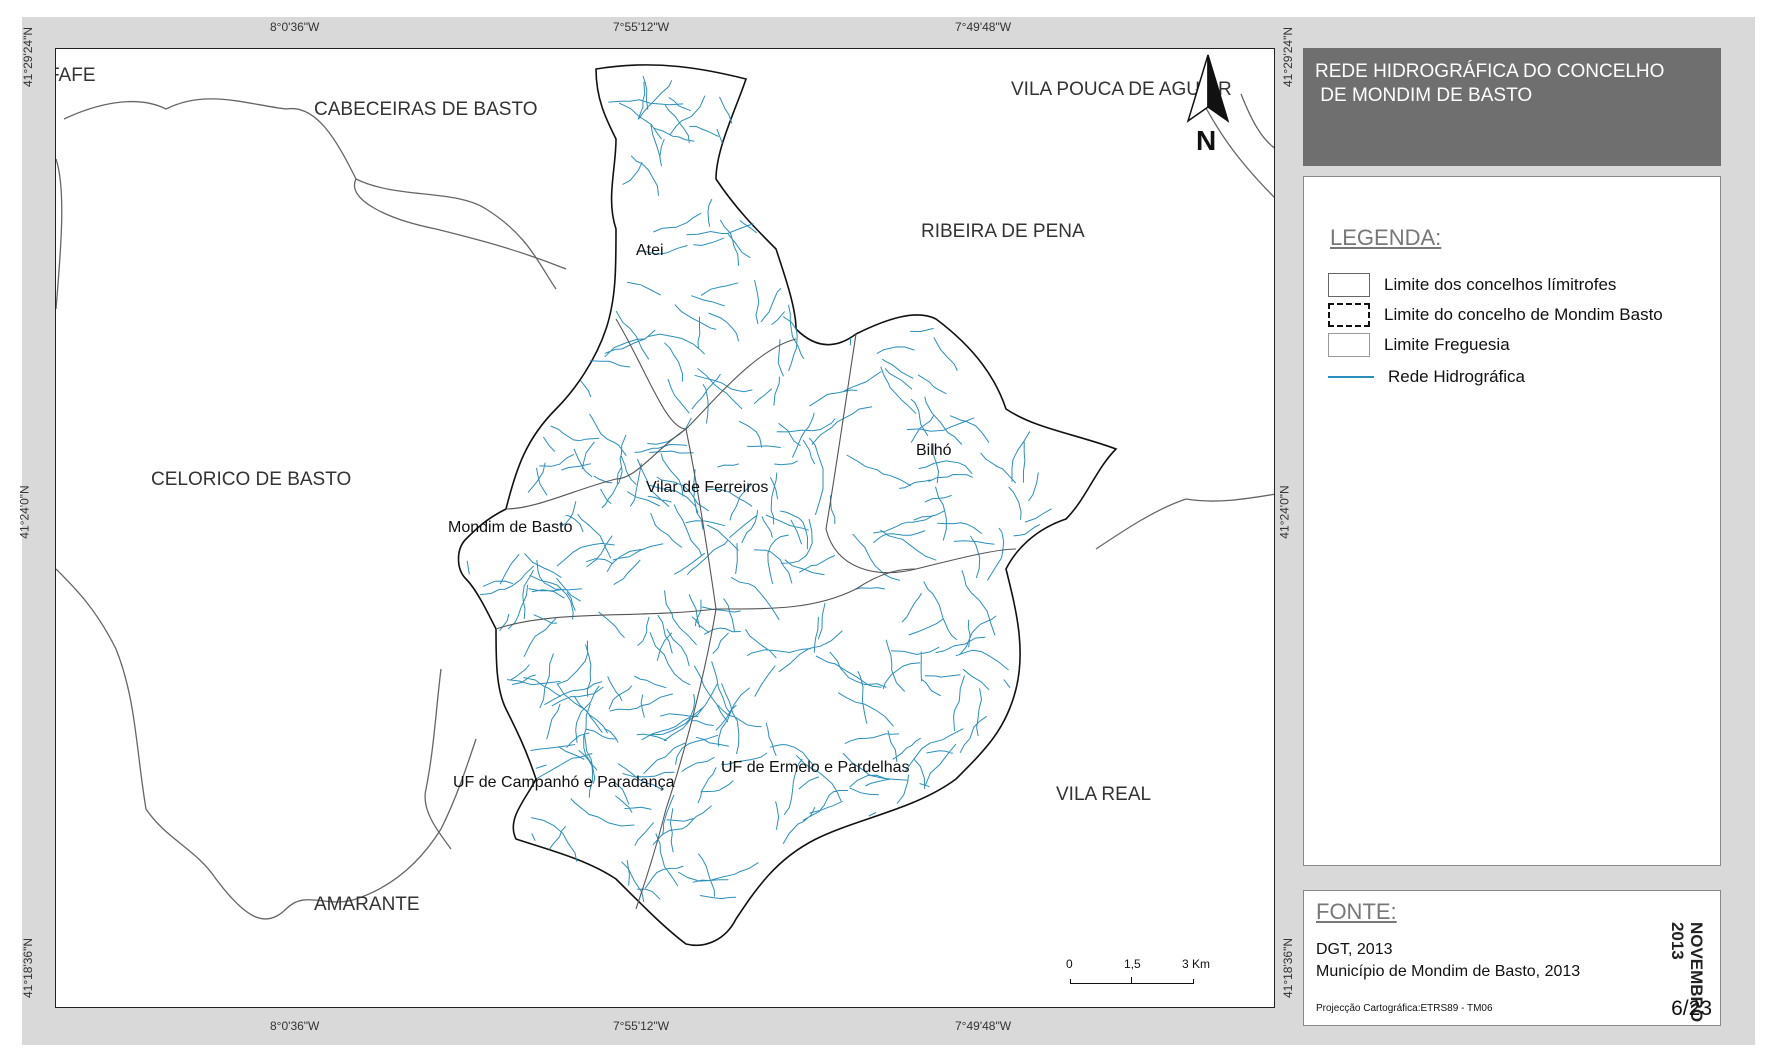  I want to click on legend-label: Rede Hidrográfica, so click(1457, 376).